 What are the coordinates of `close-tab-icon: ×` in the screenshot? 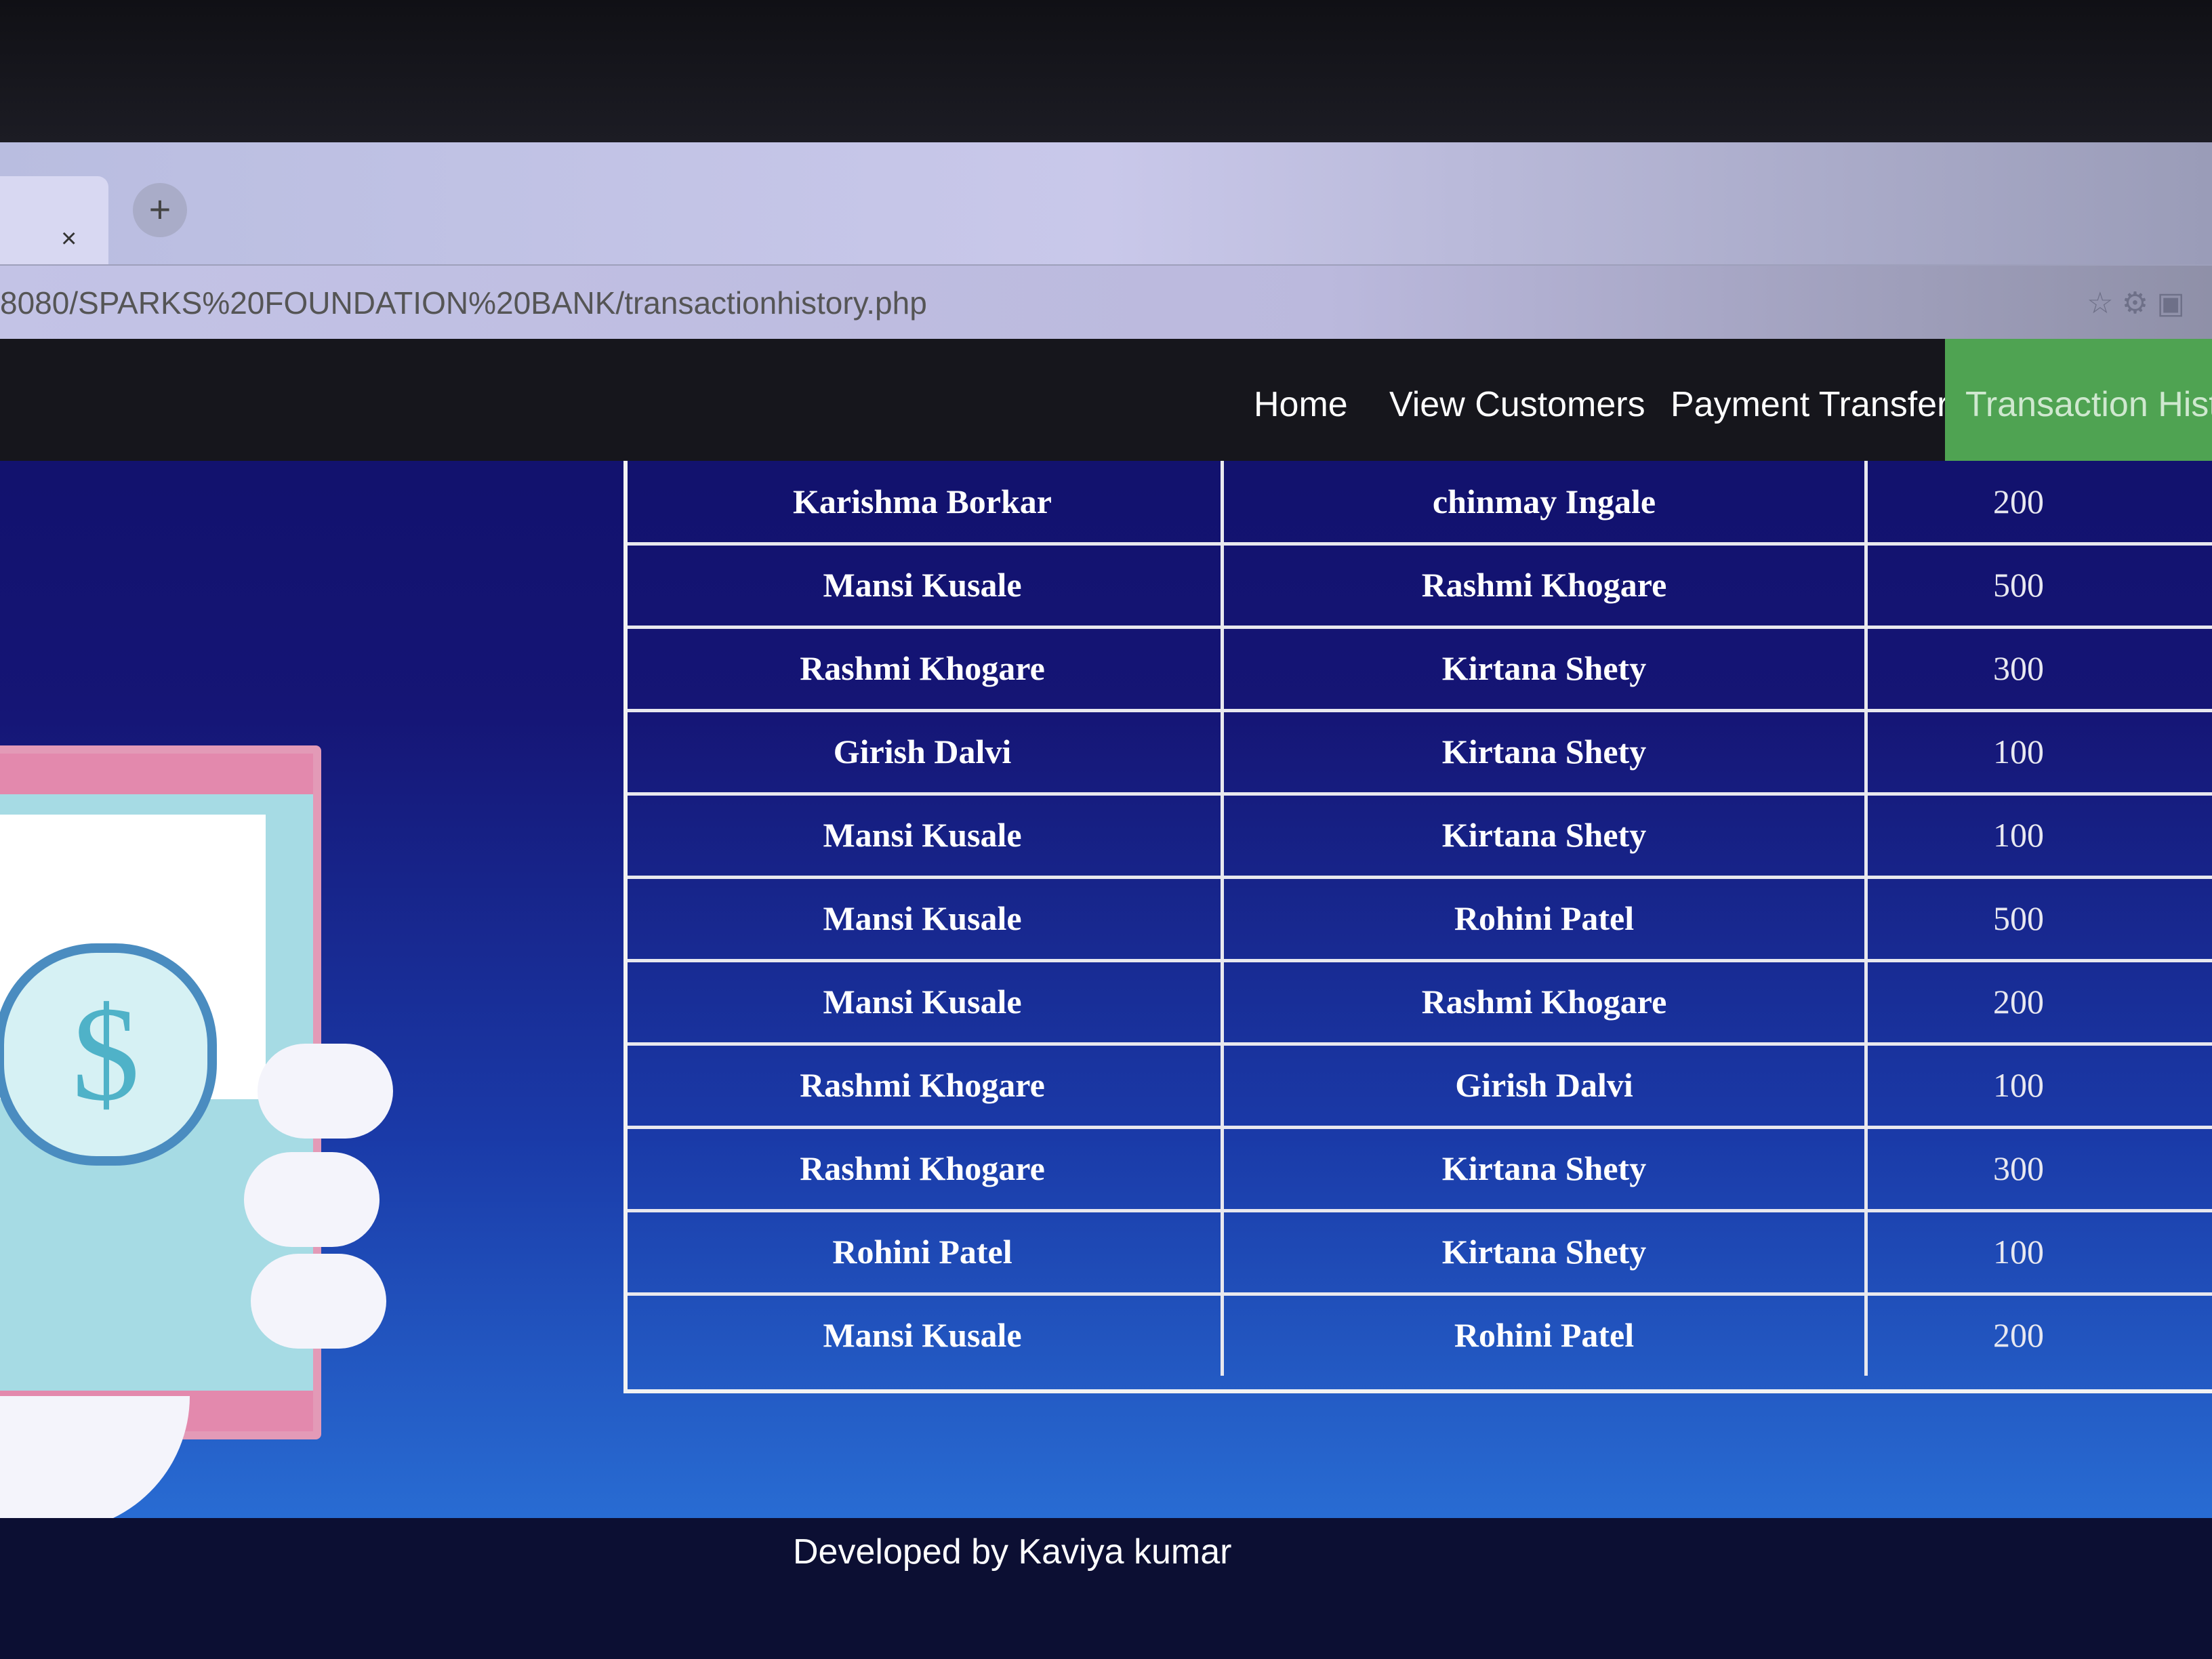 It's located at (69, 239).